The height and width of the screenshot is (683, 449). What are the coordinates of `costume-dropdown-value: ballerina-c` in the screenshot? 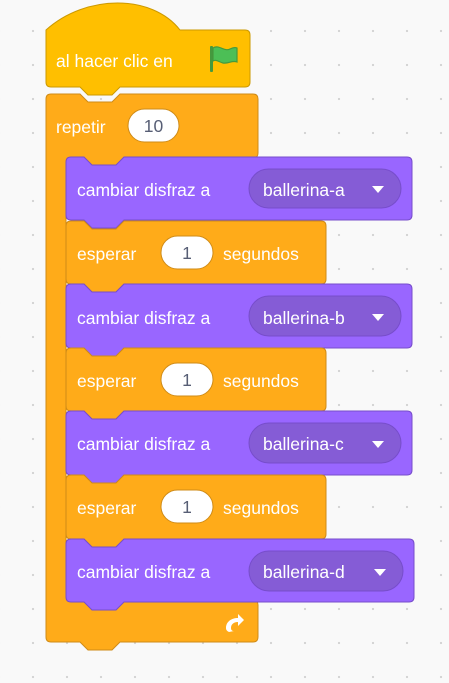 It's located at (303, 444).